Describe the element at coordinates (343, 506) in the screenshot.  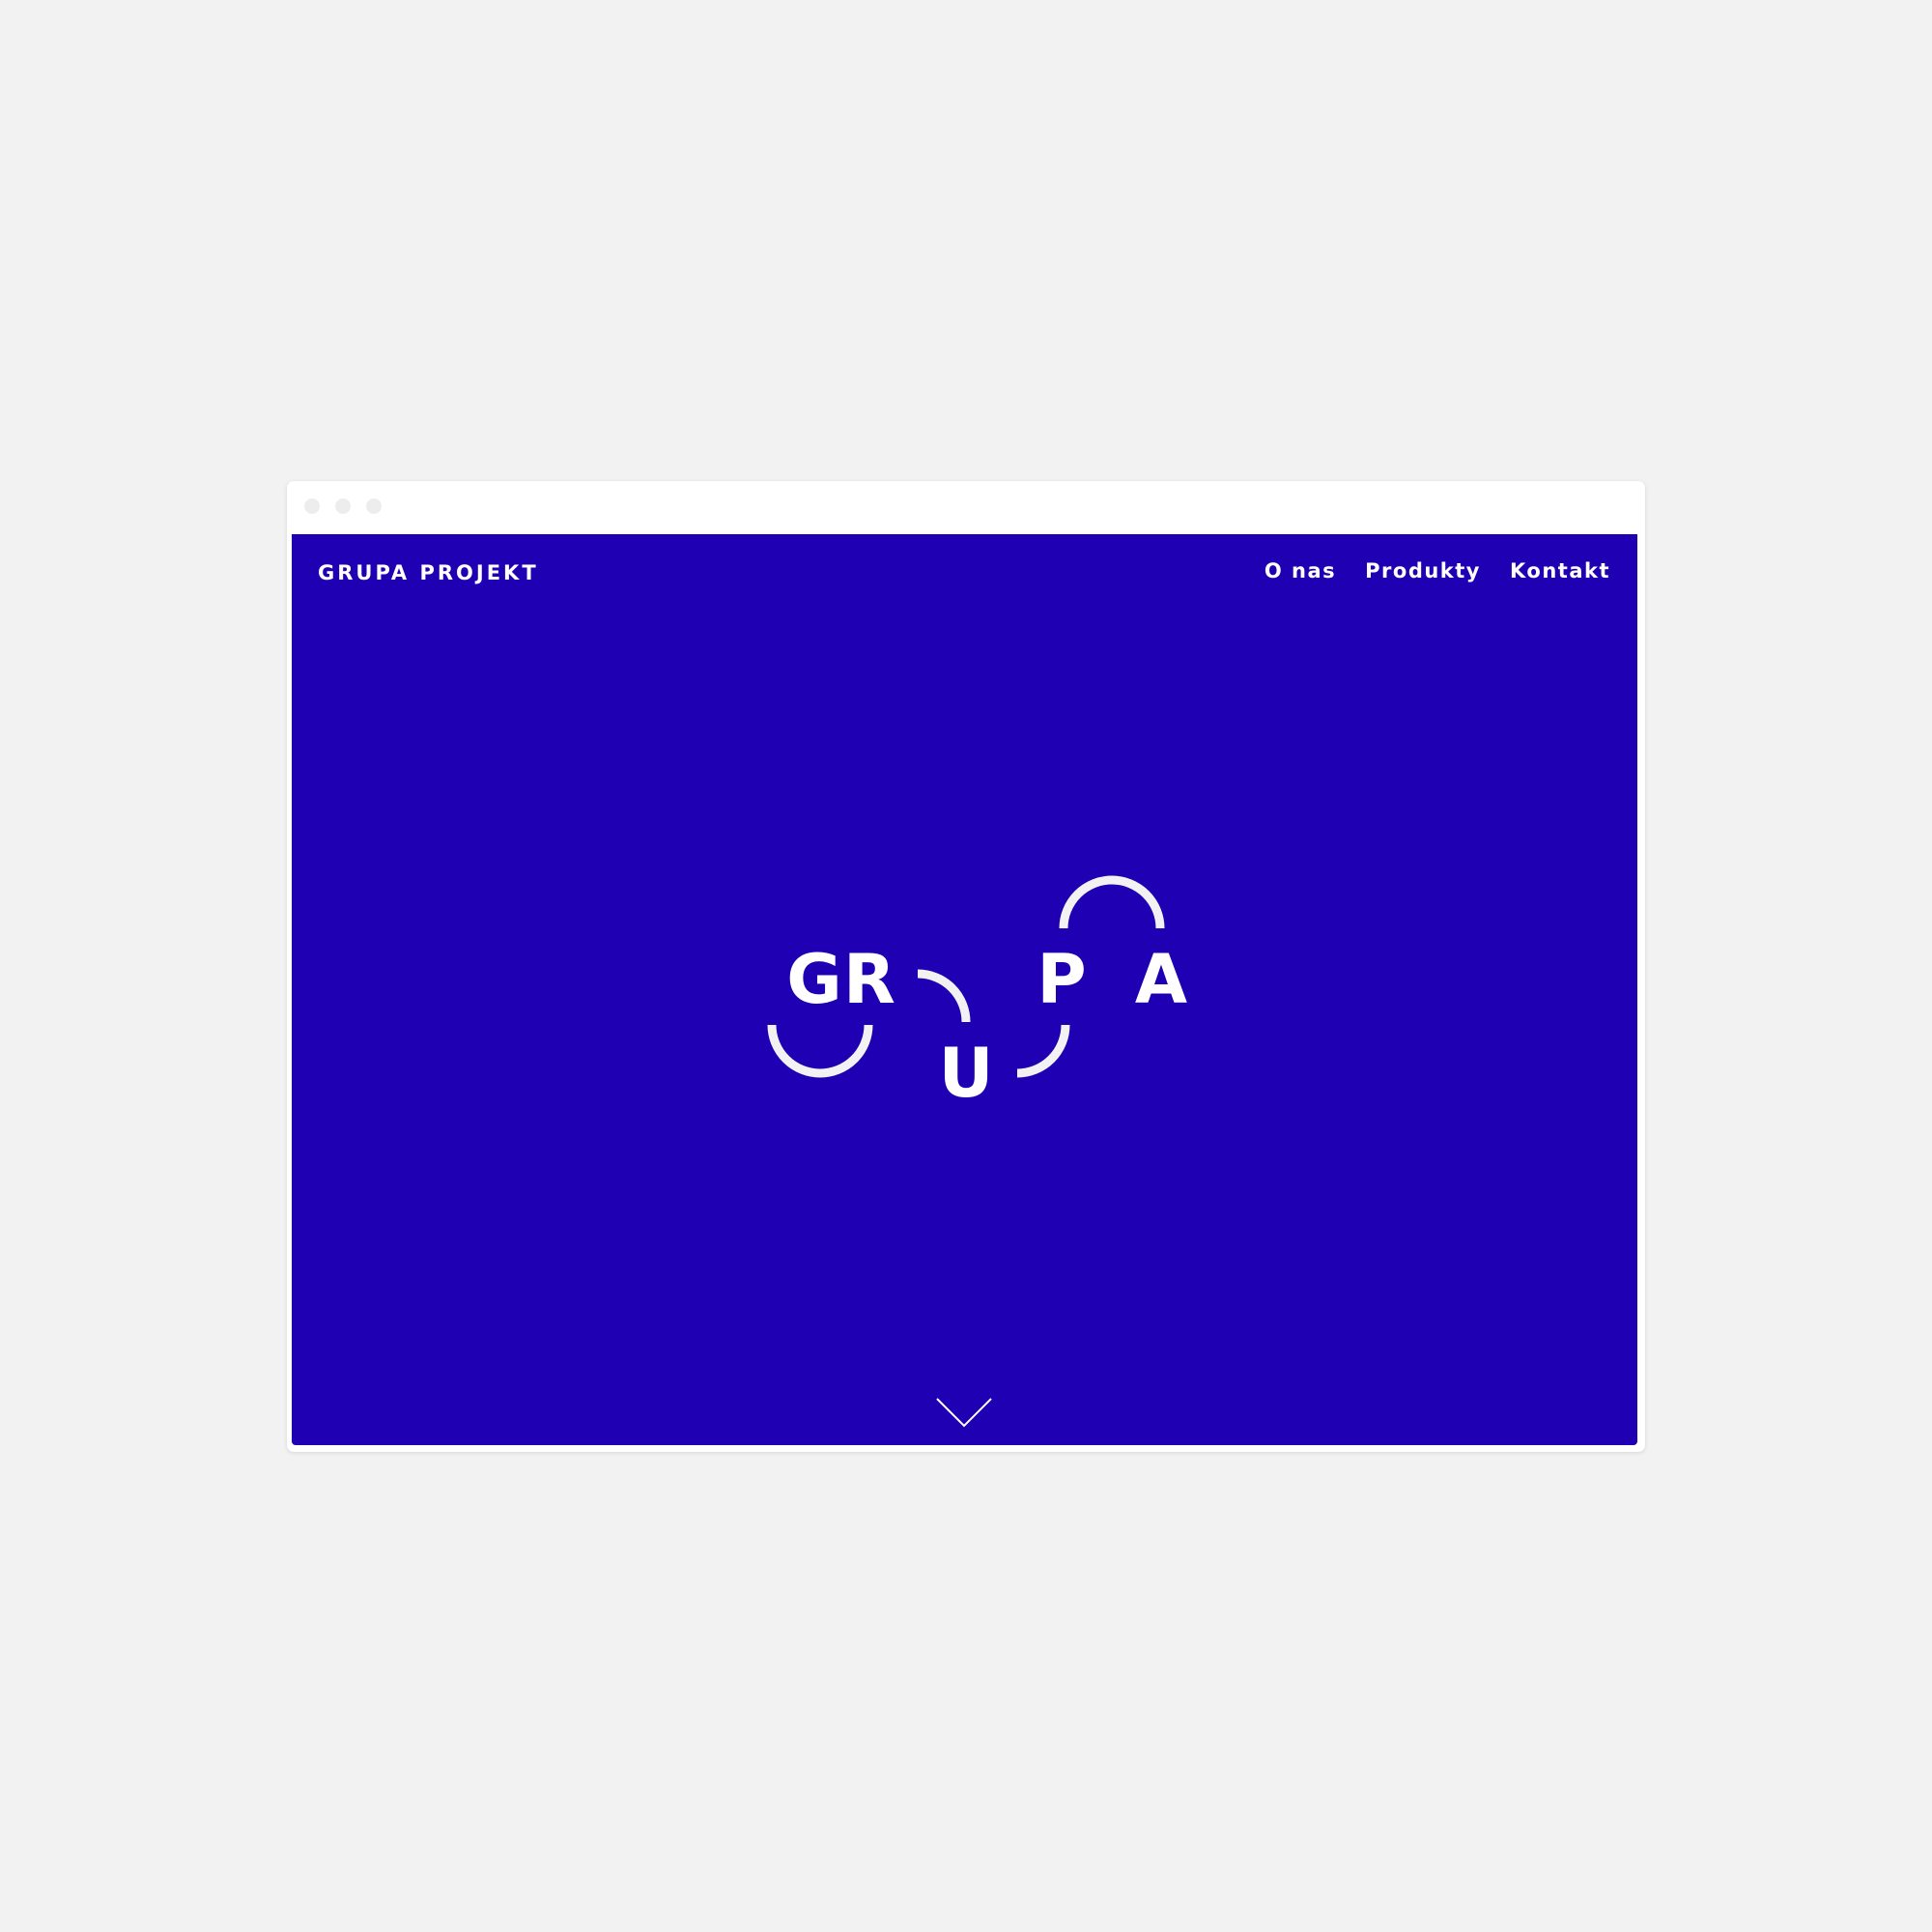
I see `window-minimize-dot` at that location.